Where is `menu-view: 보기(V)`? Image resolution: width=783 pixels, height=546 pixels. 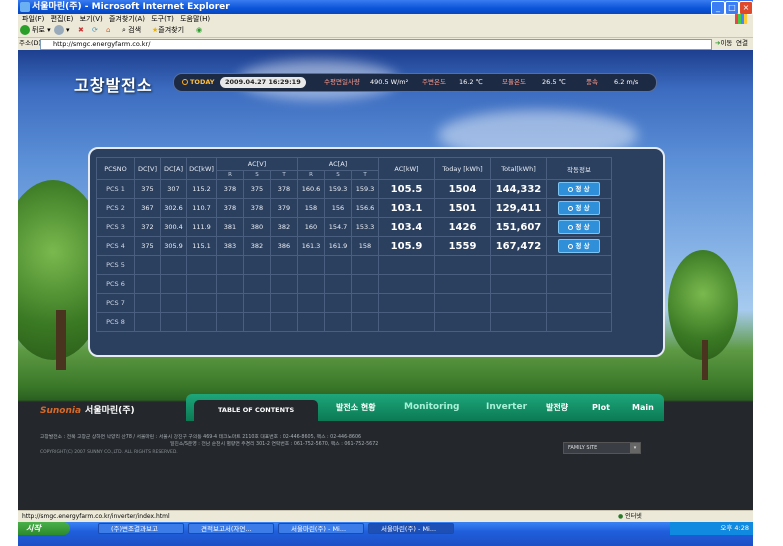
menu-view: 보기(V) is located at coordinates (91, 19).